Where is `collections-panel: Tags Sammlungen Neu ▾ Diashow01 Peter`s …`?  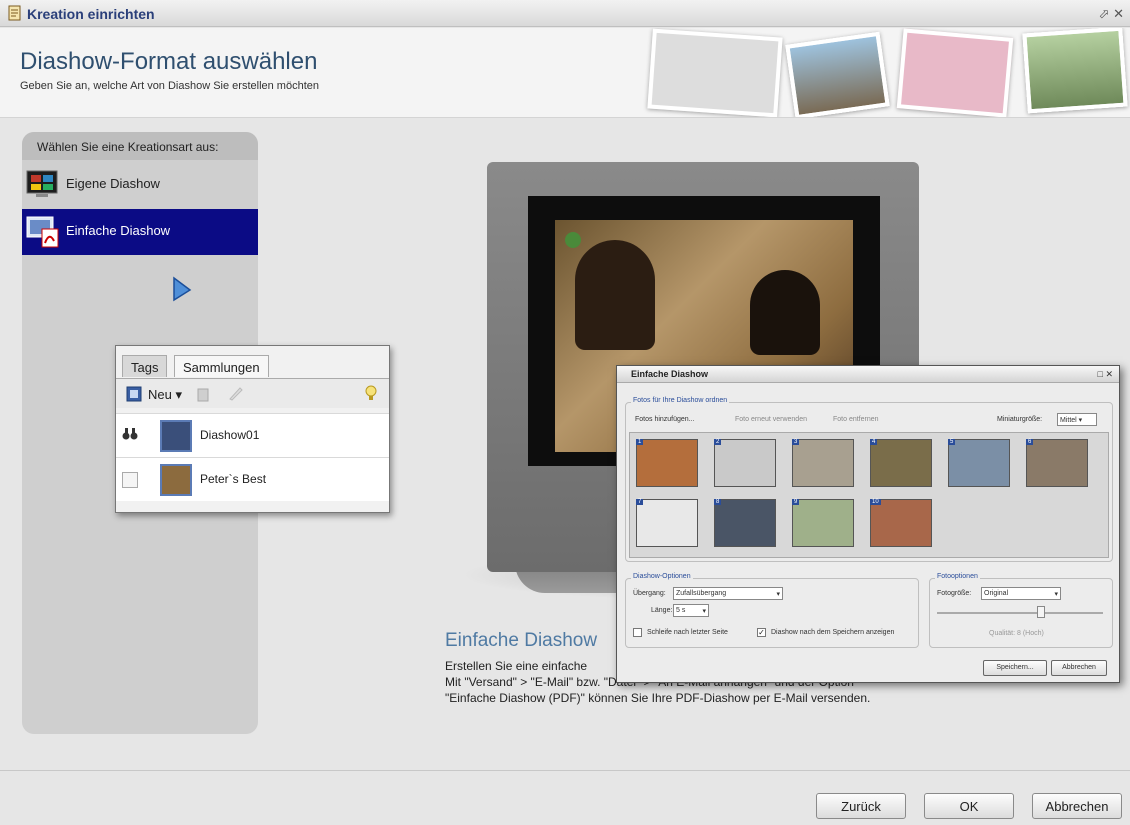 collections-panel: Tags Sammlungen Neu ▾ Diashow01 Peter`s … is located at coordinates (252, 429).